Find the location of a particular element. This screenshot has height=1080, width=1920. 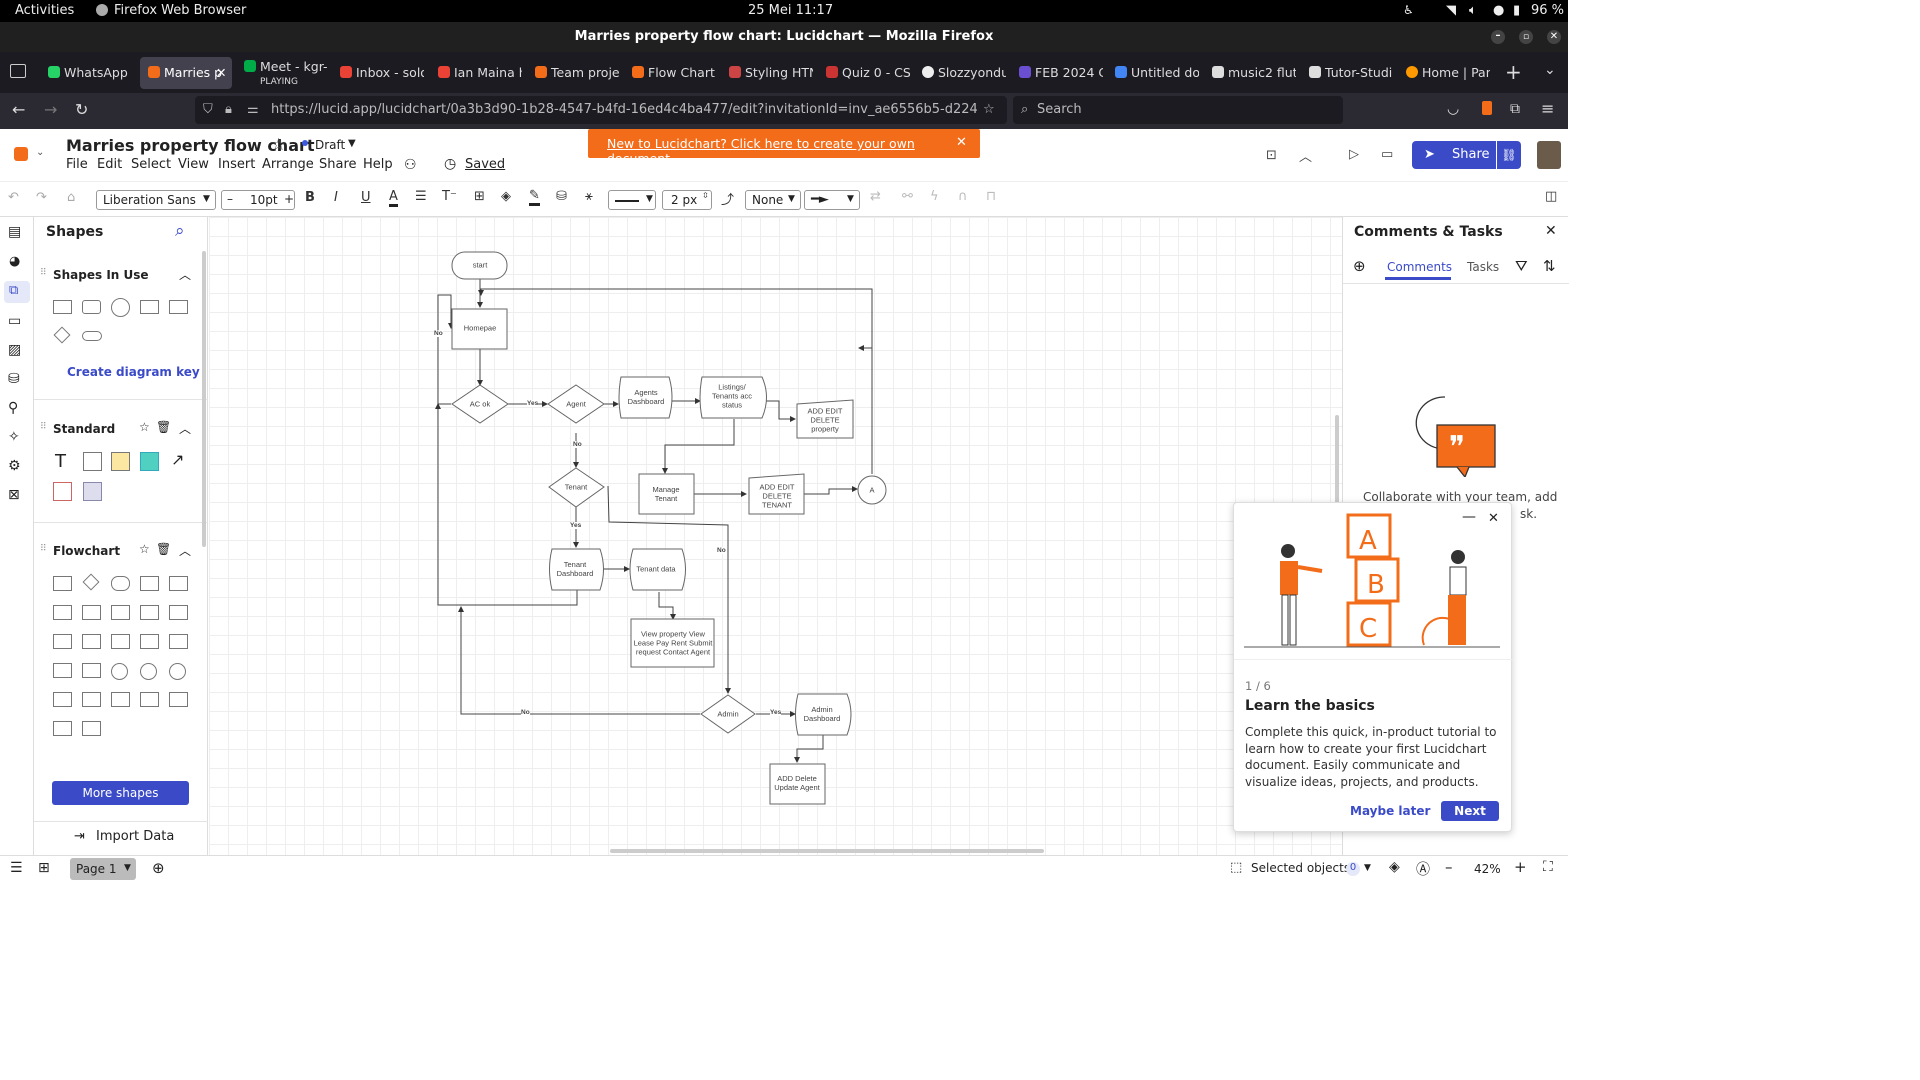

minimize-button: – is located at coordinates (1498, 37).